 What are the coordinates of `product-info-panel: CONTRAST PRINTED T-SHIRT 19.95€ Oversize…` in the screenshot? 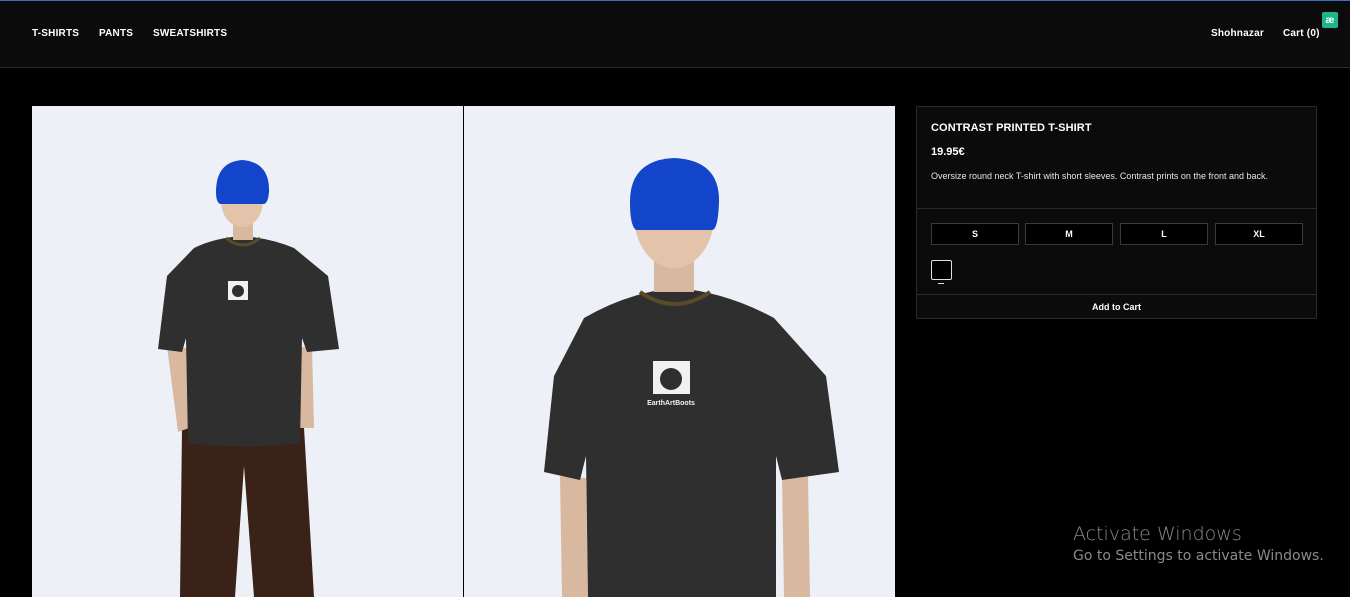 It's located at (1116, 212).